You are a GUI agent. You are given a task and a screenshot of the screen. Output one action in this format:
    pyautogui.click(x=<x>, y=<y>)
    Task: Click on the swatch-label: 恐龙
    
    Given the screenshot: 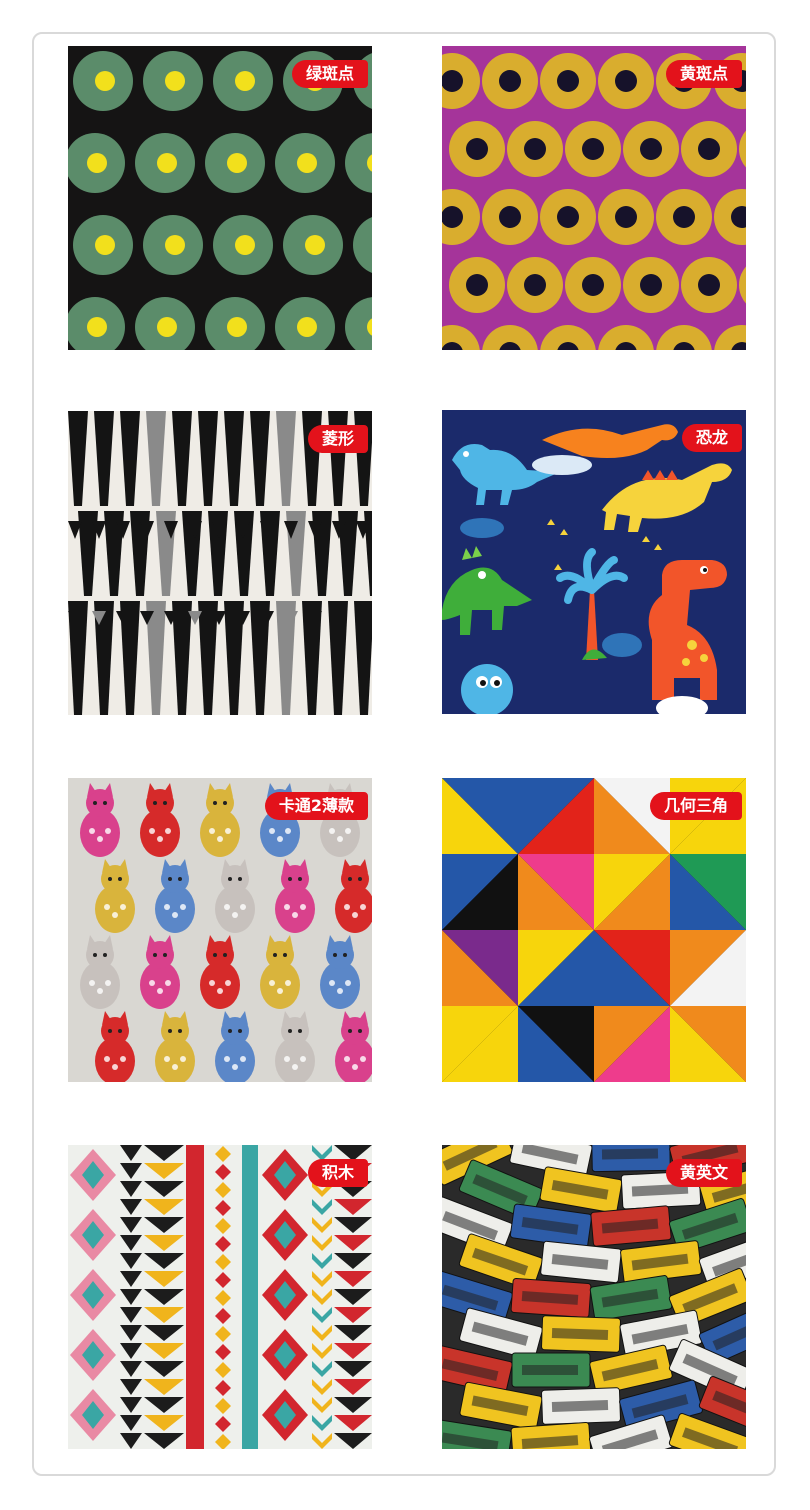 What is the action you would take?
    pyautogui.click(x=711, y=438)
    